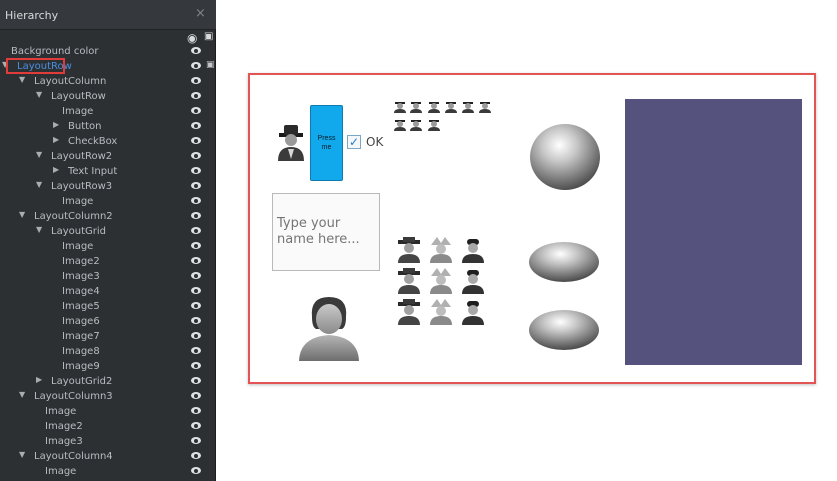  What do you see at coordinates (107, 366) in the screenshot?
I see `hierarchy-item: Image9` at bounding box center [107, 366].